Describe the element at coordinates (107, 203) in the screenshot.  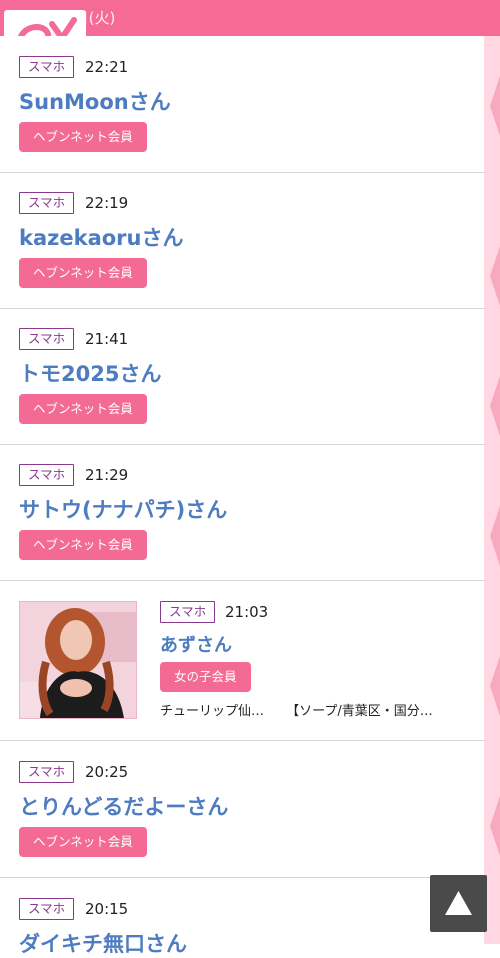
I see `visit-time: 22:19` at that location.